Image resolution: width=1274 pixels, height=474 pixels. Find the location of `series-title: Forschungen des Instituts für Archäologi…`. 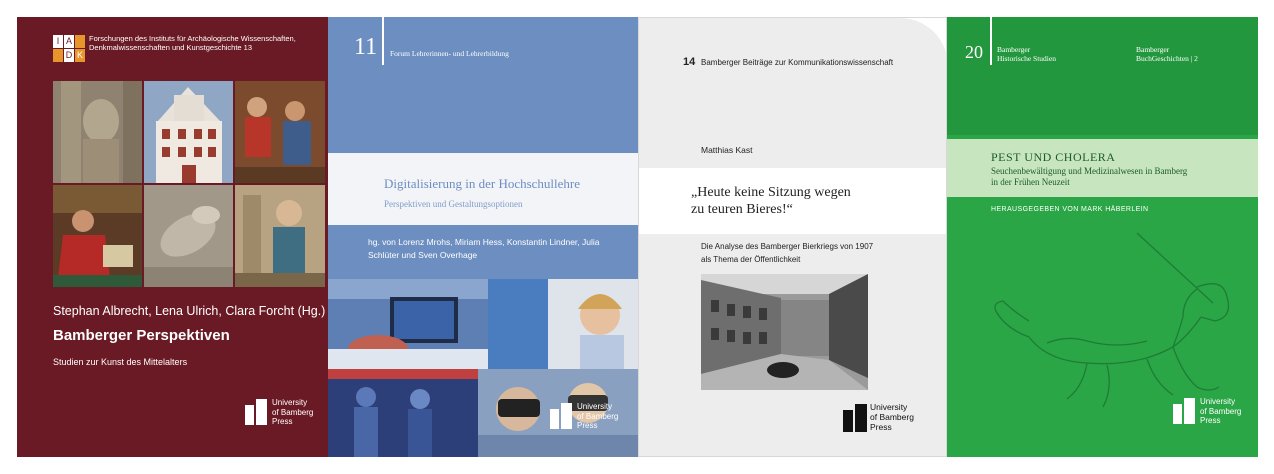

series-title: Forschungen des Instituts für Archäologi… is located at coordinates (192, 43).